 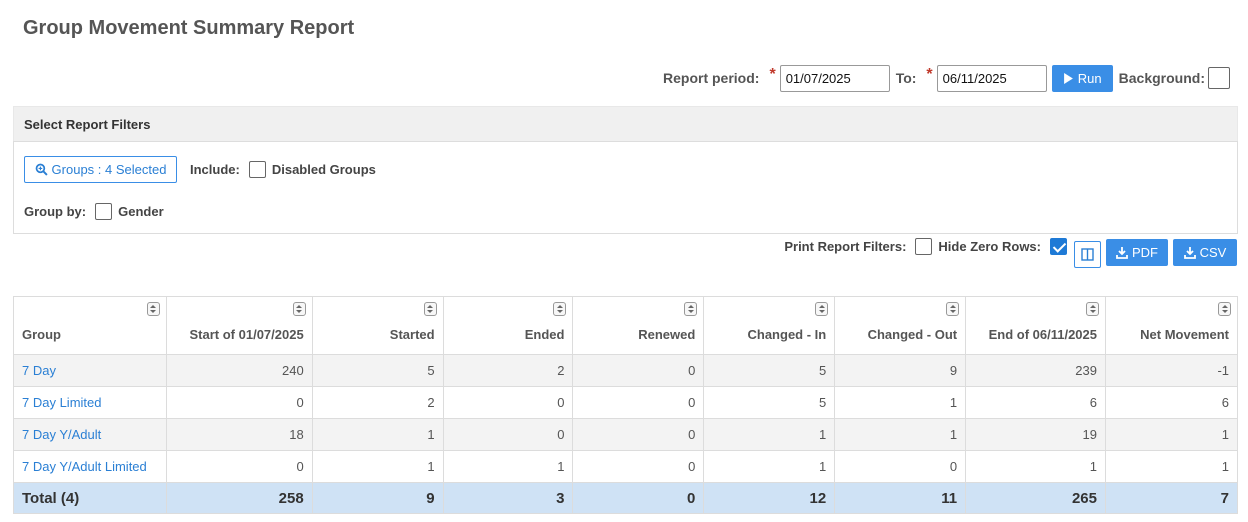 What do you see at coordinates (508, 325) in the screenshot?
I see `column-header: Ended` at bounding box center [508, 325].